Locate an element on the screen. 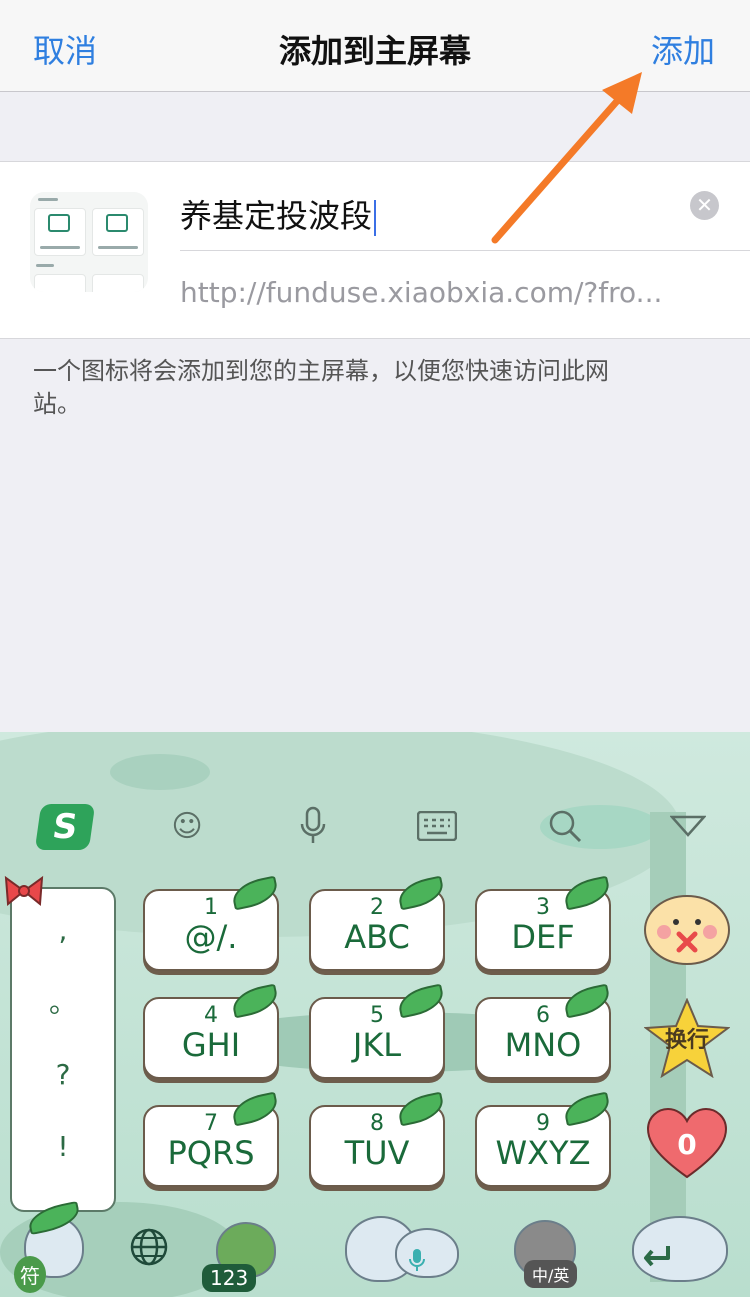  space-key is located at coordinates (400, 1245).